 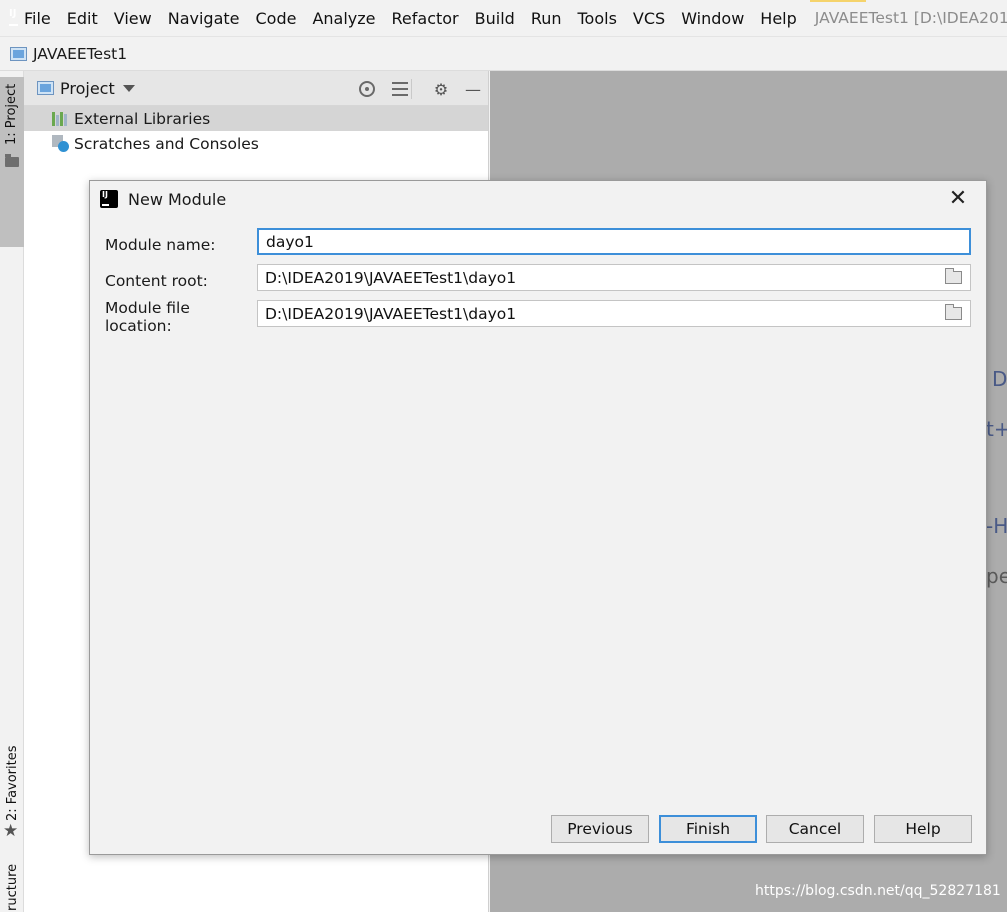 What do you see at coordinates (999, 379) in the screenshot?
I see `editor-hint-text: D` at bounding box center [999, 379].